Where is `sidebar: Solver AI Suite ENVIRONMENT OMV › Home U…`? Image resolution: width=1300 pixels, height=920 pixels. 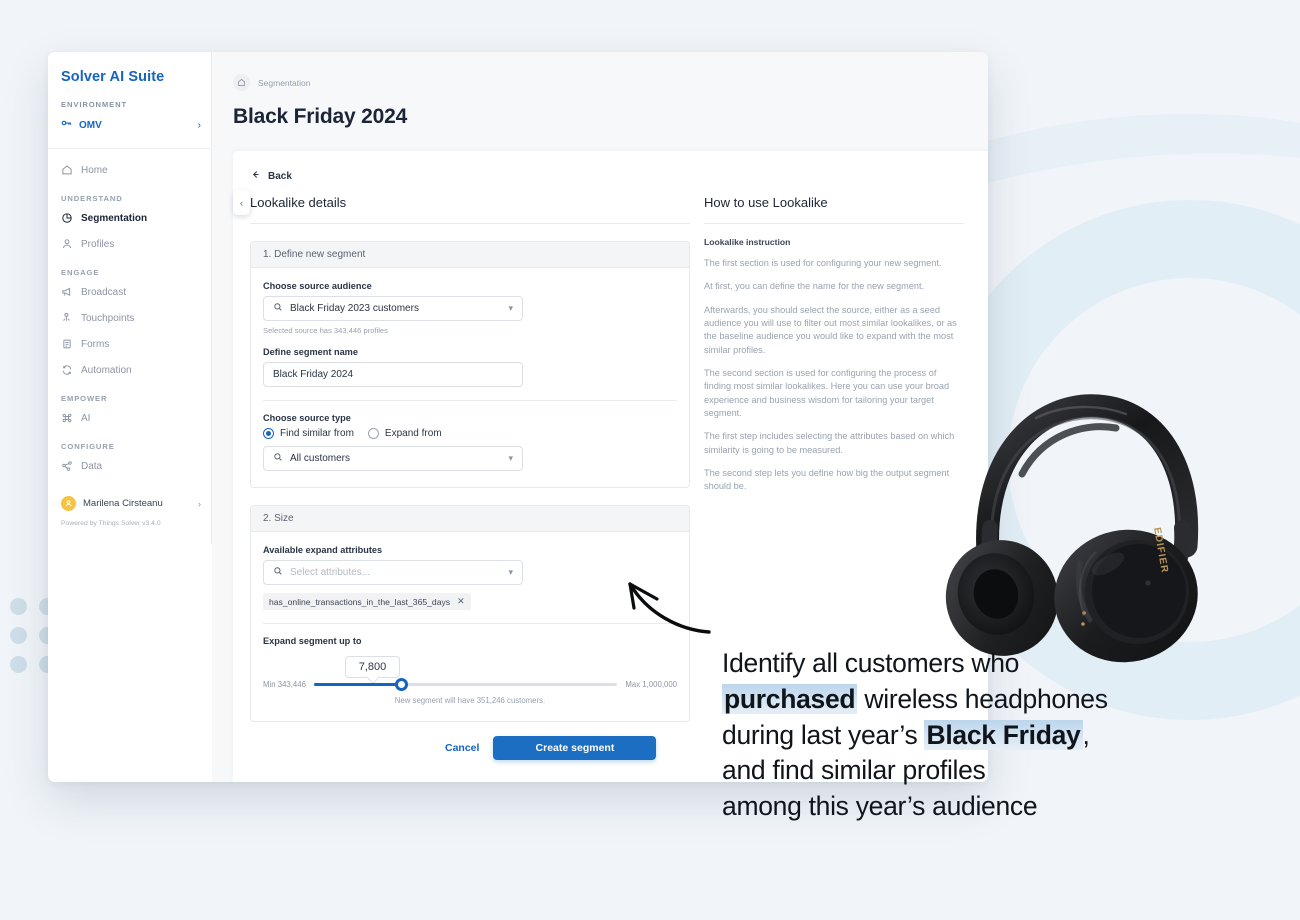 sidebar: Solver AI Suite ENVIRONMENT OMV › Home U… is located at coordinates (130, 298).